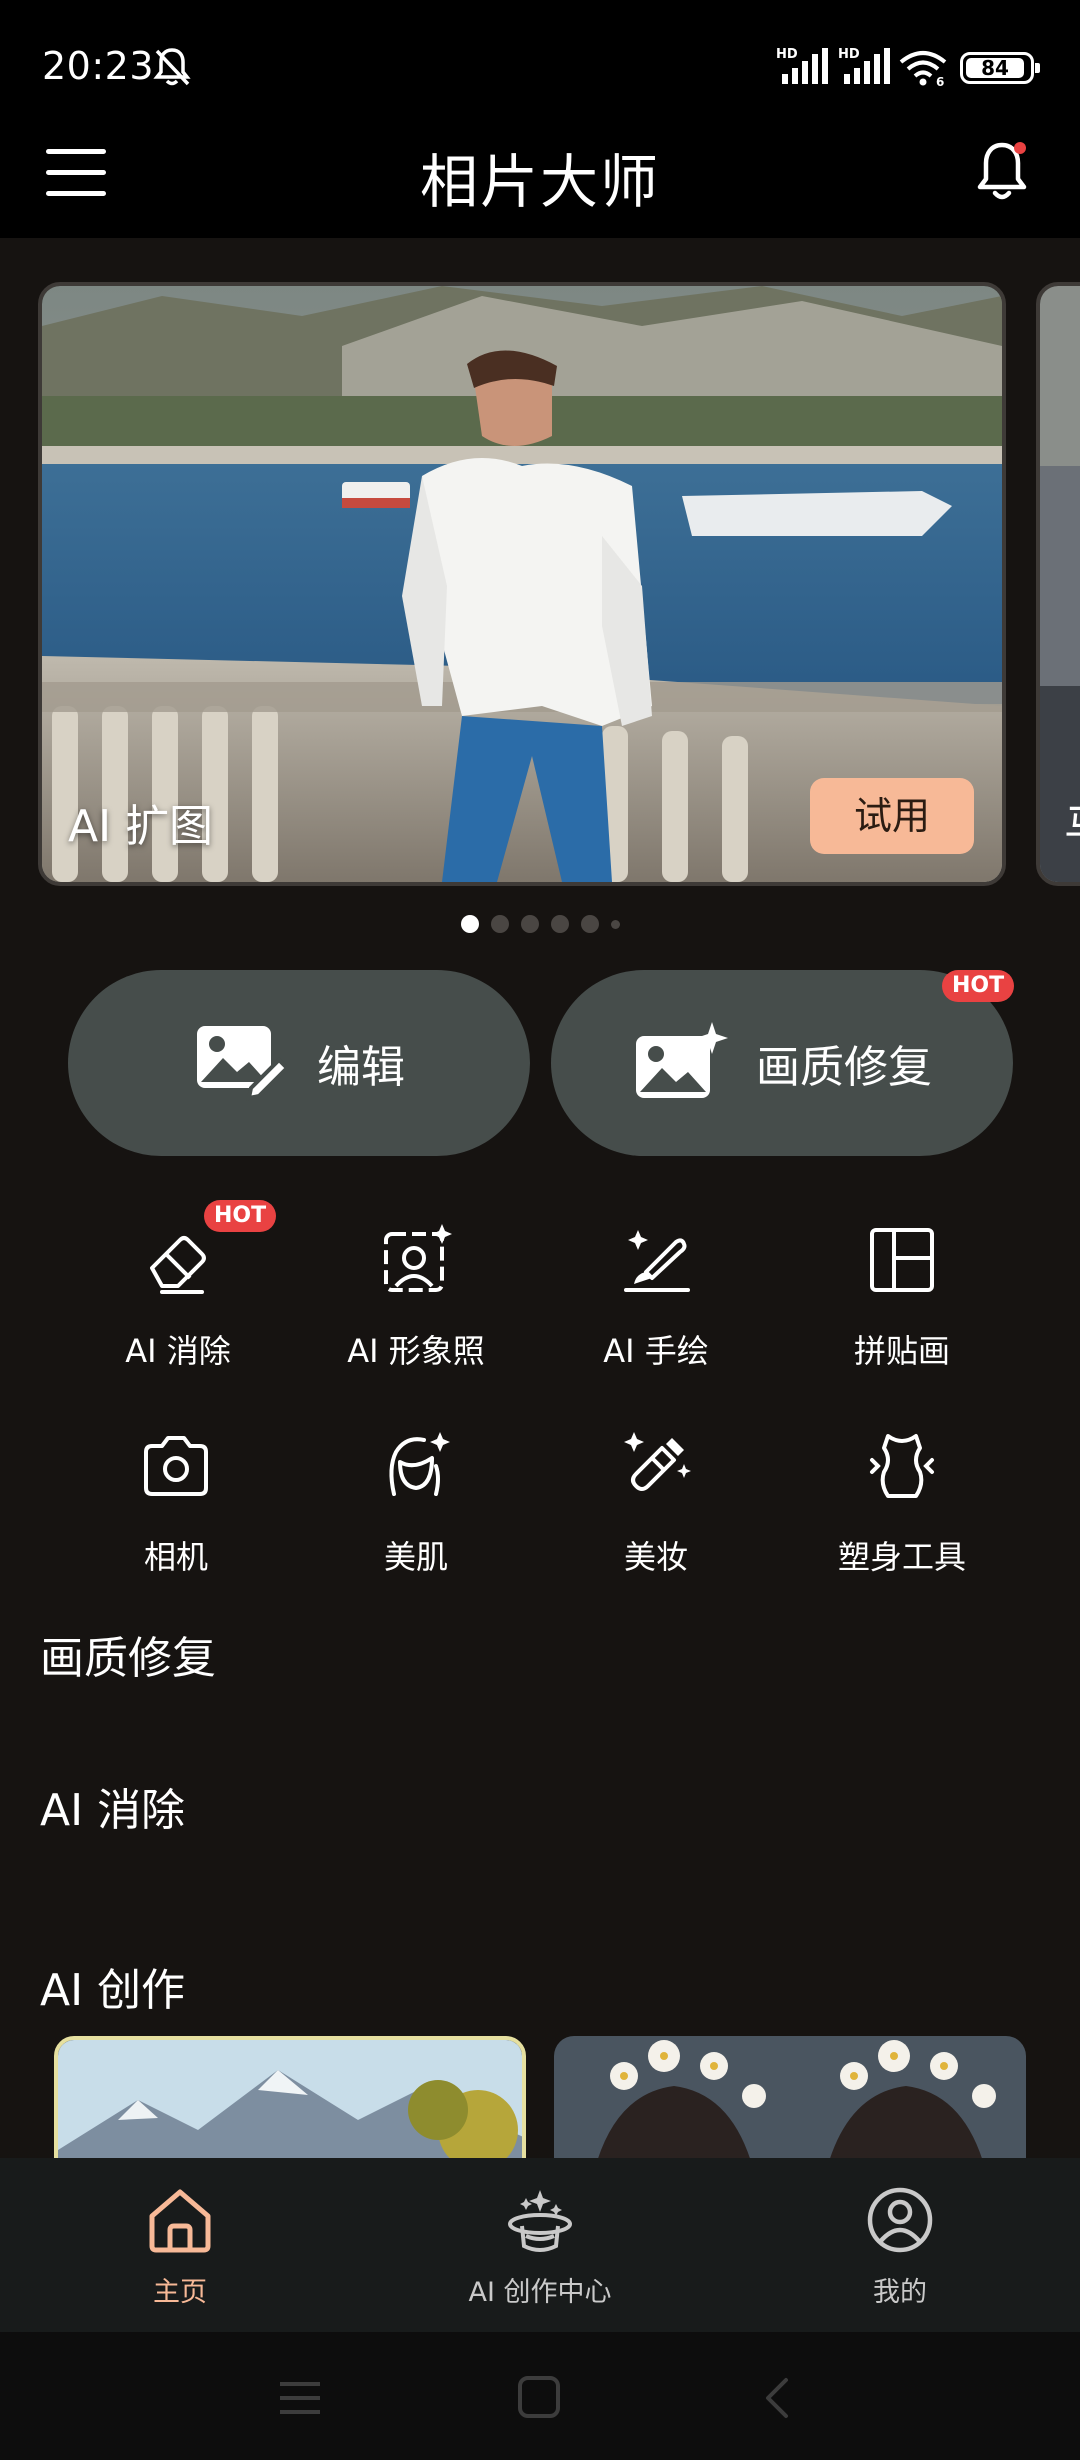 This screenshot has height=2460, width=1080. I want to click on recents-icon, so click(301, 2398).